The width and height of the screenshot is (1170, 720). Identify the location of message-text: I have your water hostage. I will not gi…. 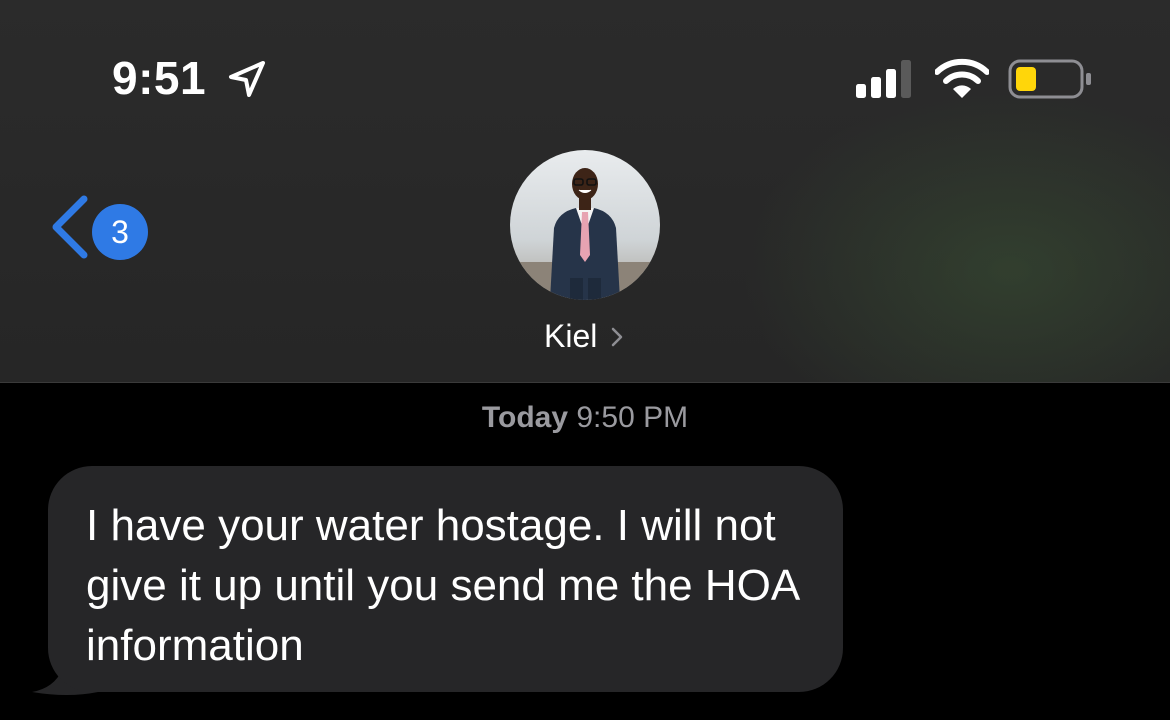
(442, 585).